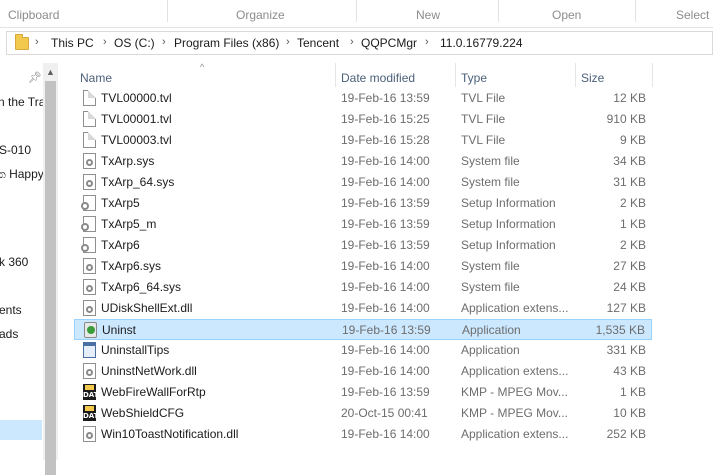  I want to click on pin-icon: 📌︎, so click(35, 77).